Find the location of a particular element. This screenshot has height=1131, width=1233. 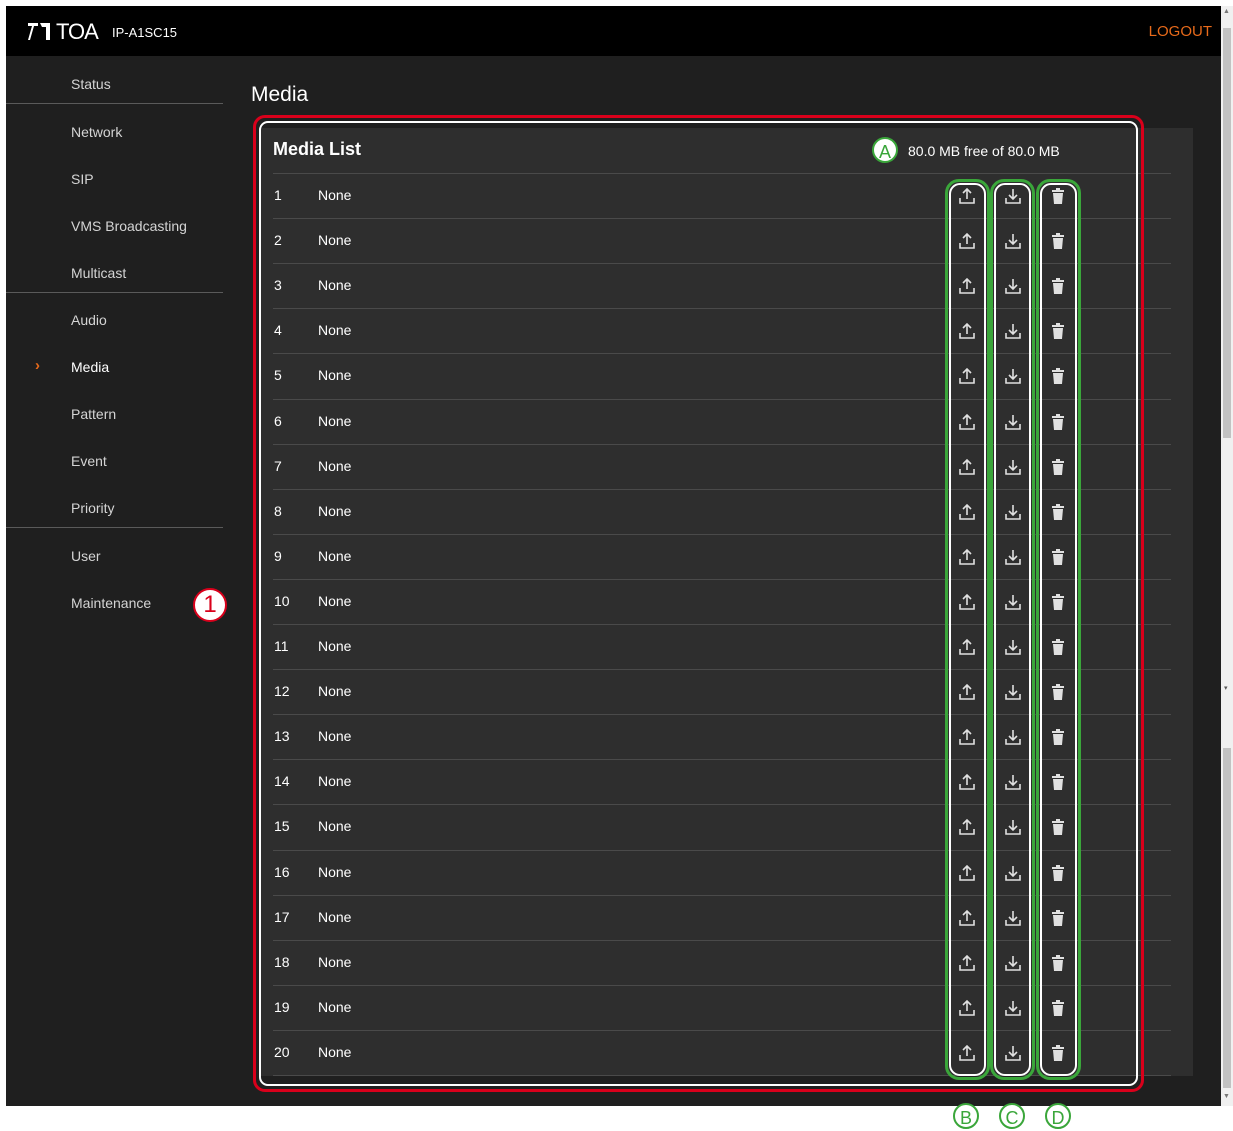

scroll-down-arrow-icon: ▼ is located at coordinates (1226, 1096).